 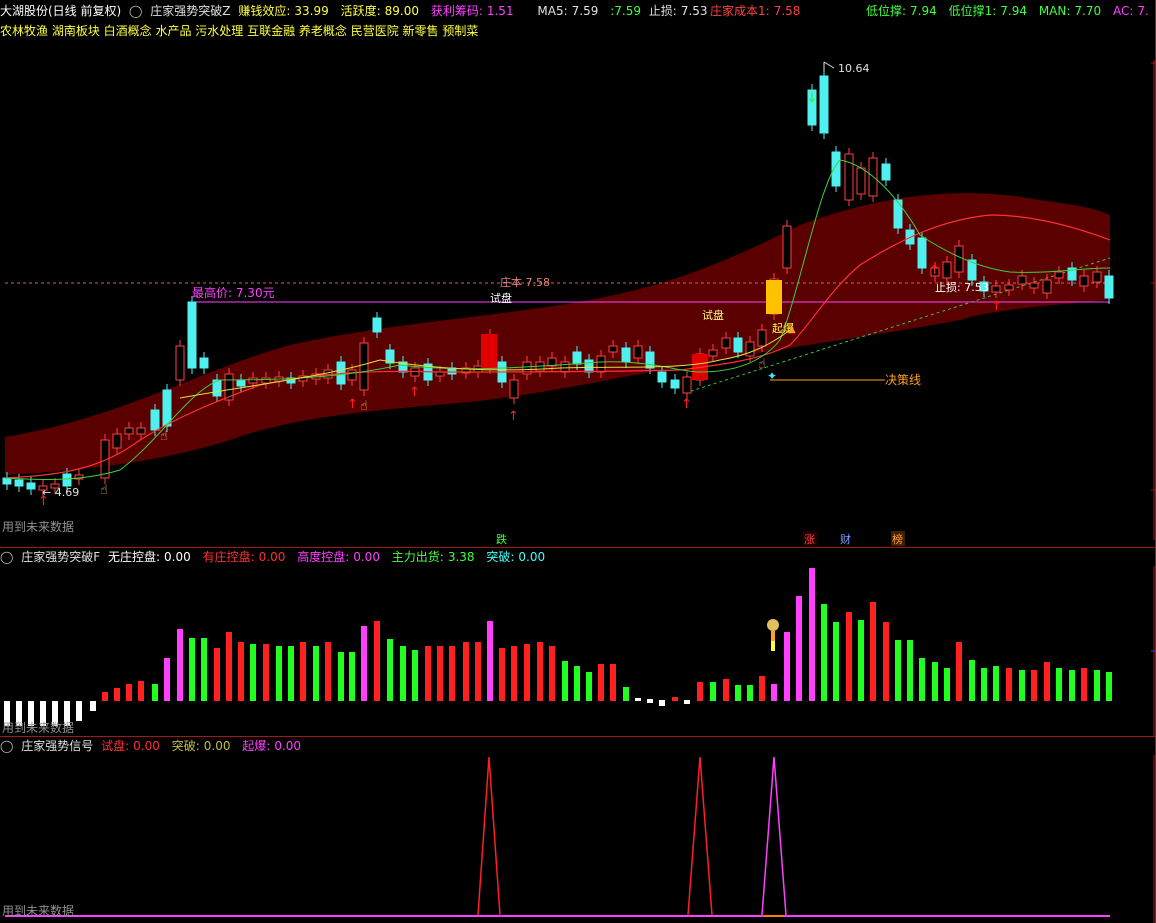 What do you see at coordinates (6, 746) in the screenshot?
I see `panel3-menu-icon: ◯` at bounding box center [6, 746].